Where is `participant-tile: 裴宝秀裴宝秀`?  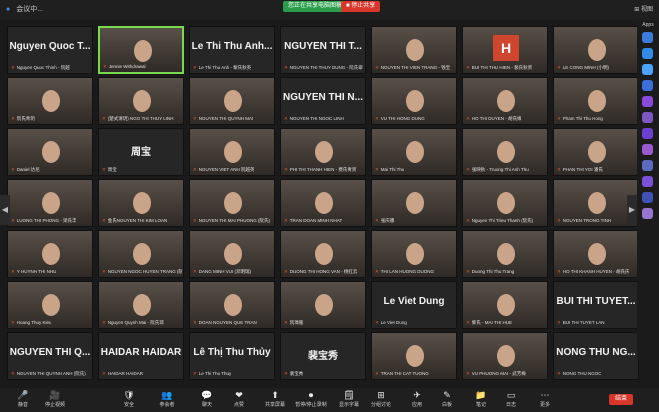 participant-tile: 裴宝秀裴宝秀 is located at coordinates (323, 356).